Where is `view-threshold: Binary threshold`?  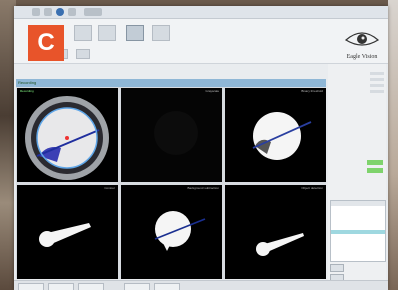
view-threshold: Binary threshold is located at coordinates (275, 135).